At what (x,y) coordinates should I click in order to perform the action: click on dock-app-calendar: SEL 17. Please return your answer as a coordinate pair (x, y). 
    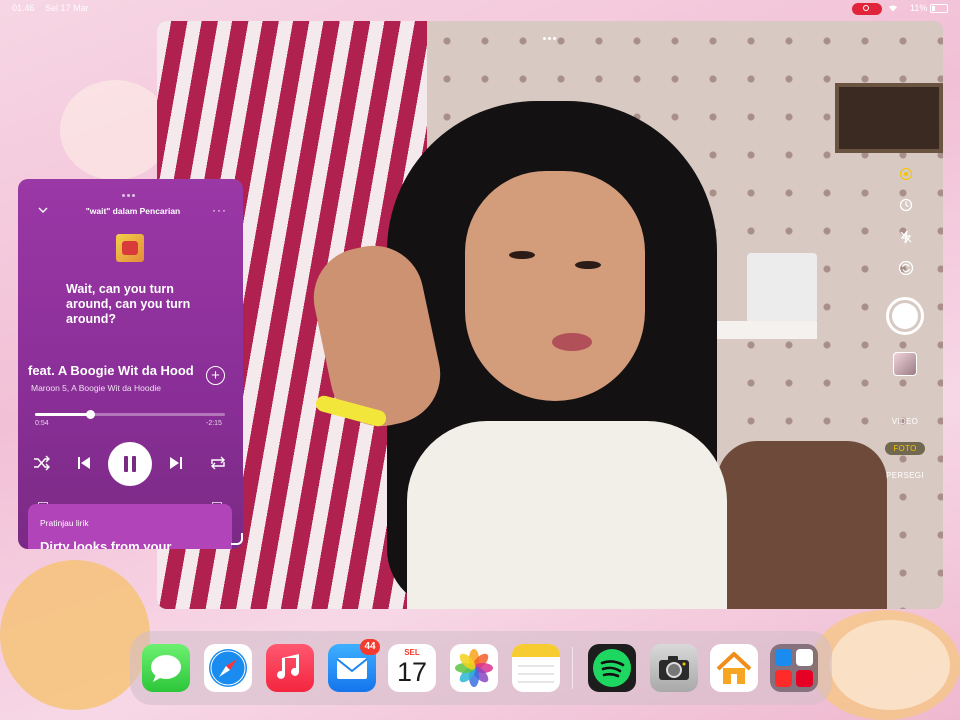
    Looking at the image, I should click on (412, 668).